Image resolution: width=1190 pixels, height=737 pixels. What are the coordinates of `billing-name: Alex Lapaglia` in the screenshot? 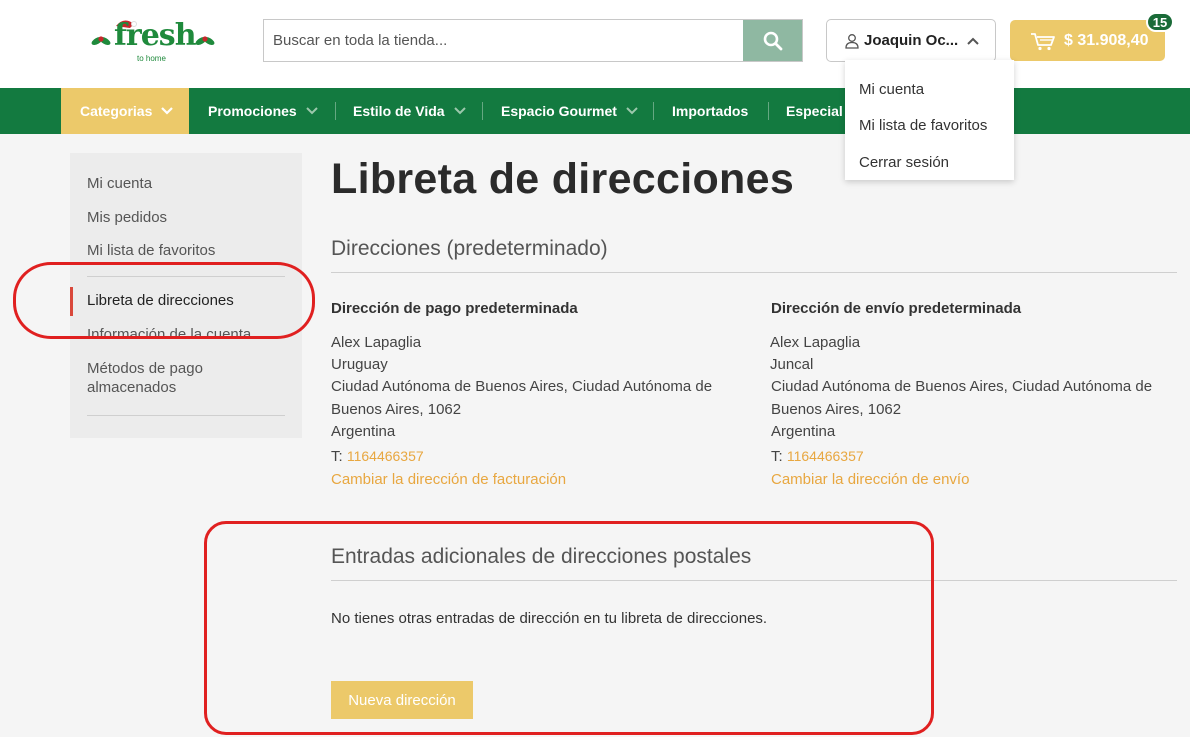 It's located at (376, 342).